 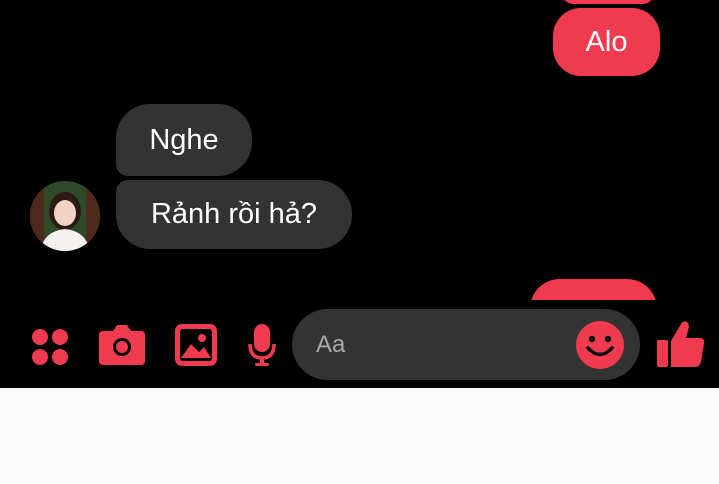 I want to click on message-text: Alo, so click(x=606, y=41).